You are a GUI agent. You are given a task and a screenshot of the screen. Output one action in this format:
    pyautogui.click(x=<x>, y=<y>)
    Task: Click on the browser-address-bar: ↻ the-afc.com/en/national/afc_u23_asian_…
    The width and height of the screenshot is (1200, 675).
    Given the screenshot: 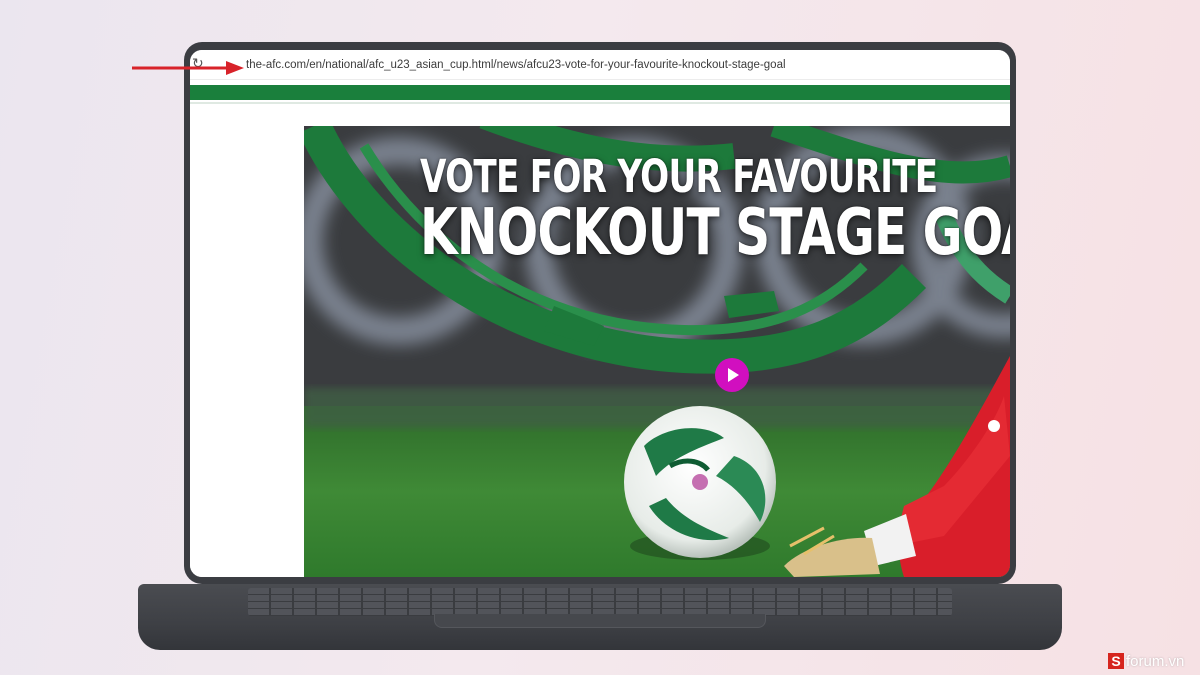 What is the action you would take?
    pyautogui.click(x=600, y=65)
    